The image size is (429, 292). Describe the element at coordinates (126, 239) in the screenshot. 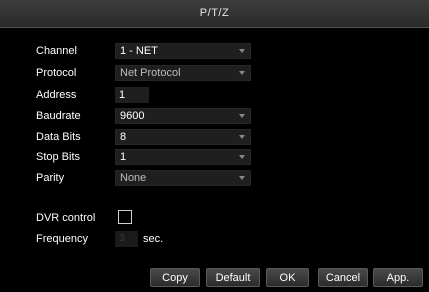

I see `frequency-input: 3` at that location.